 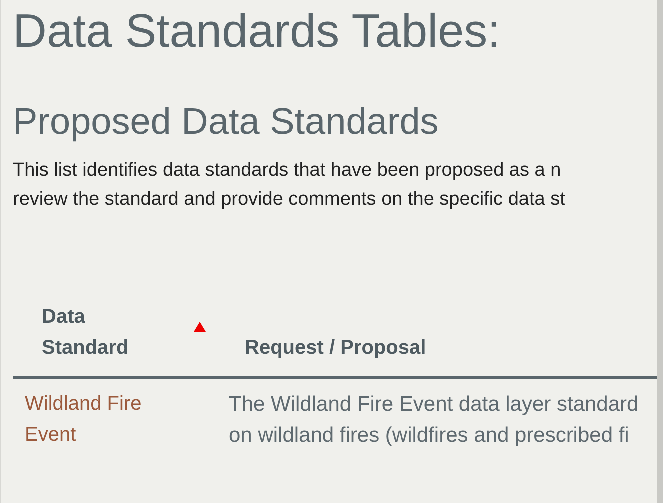 What do you see at coordinates (226, 122) in the screenshot?
I see `section-heading: Proposed Data Standards` at bounding box center [226, 122].